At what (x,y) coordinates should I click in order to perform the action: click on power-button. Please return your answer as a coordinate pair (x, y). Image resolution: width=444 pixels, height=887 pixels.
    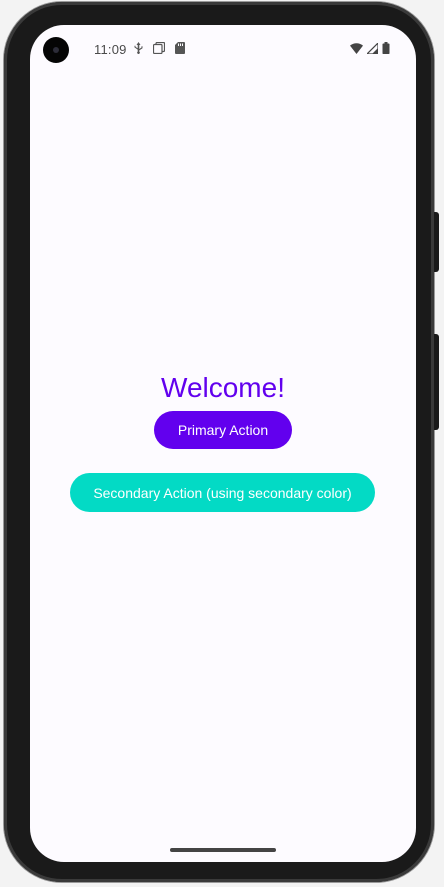
    Looking at the image, I should click on (436, 382).